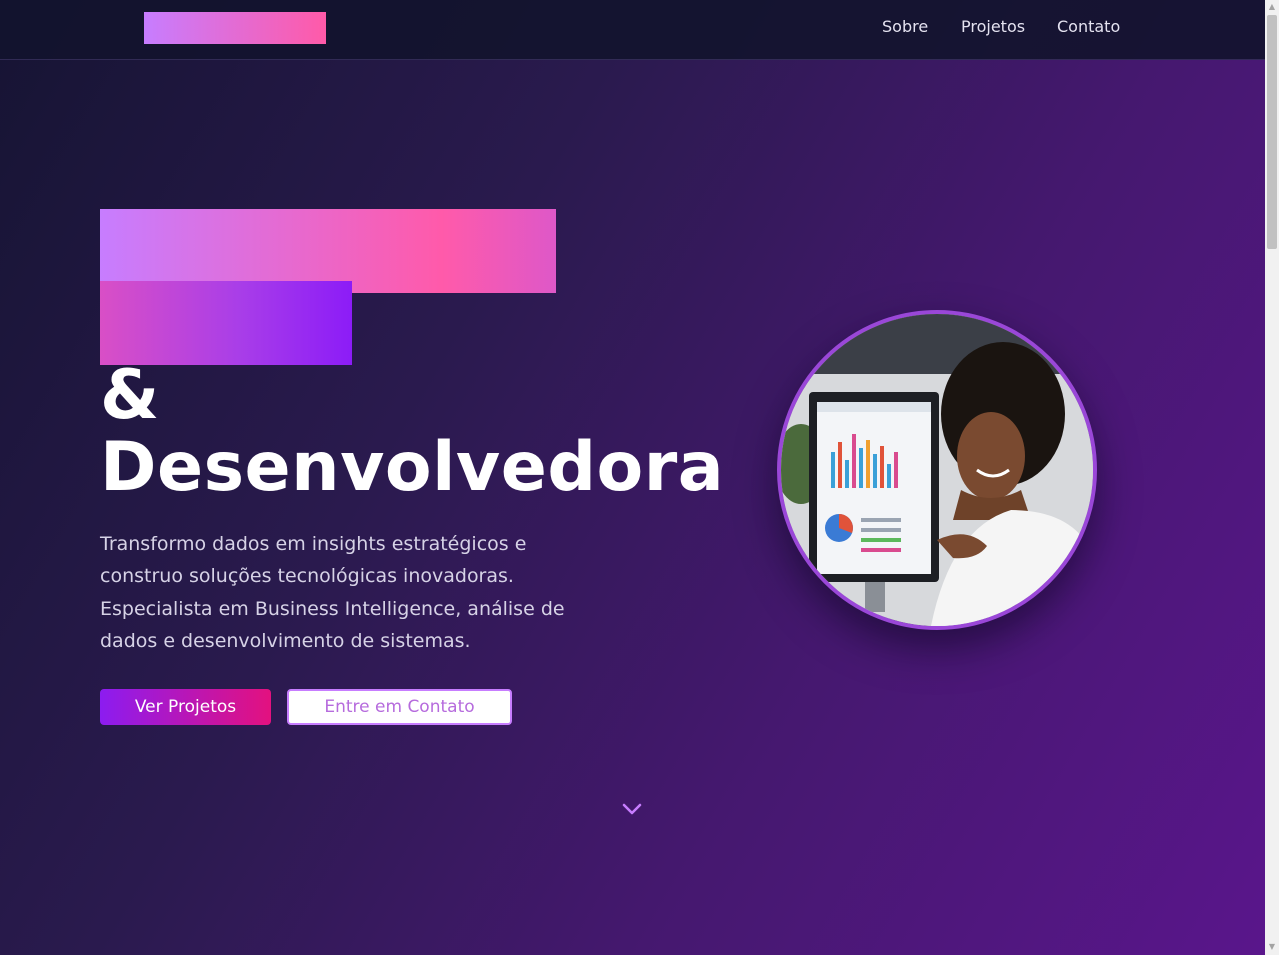  What do you see at coordinates (1272, 947) in the screenshot?
I see `scroll-down-arrow-icon: ▼` at bounding box center [1272, 947].